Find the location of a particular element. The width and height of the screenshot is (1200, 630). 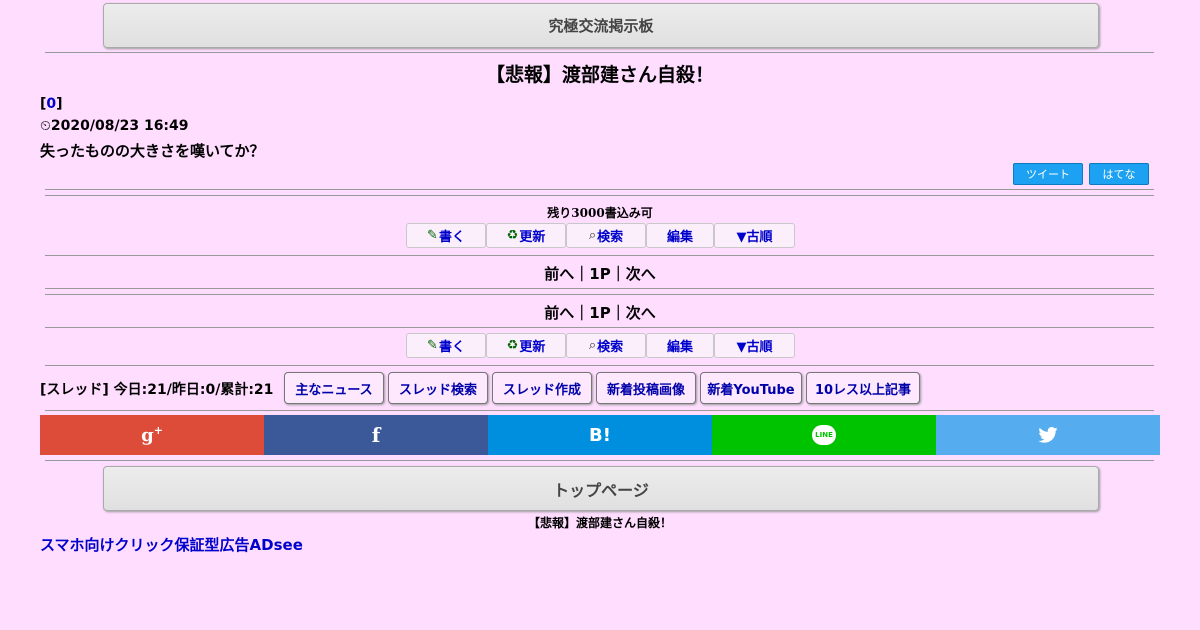

post-number-line: [0] is located at coordinates (51, 104).